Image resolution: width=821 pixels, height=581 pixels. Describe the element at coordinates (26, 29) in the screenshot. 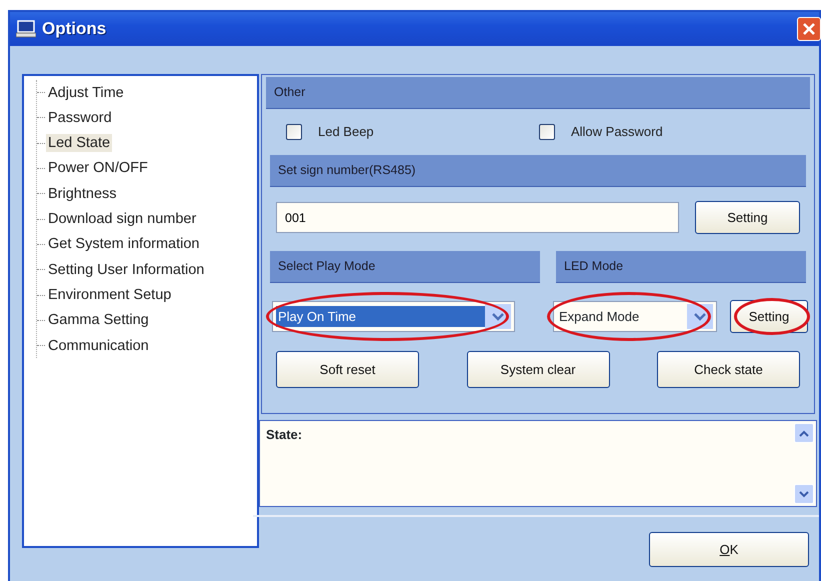

I see `computer-icon` at that location.